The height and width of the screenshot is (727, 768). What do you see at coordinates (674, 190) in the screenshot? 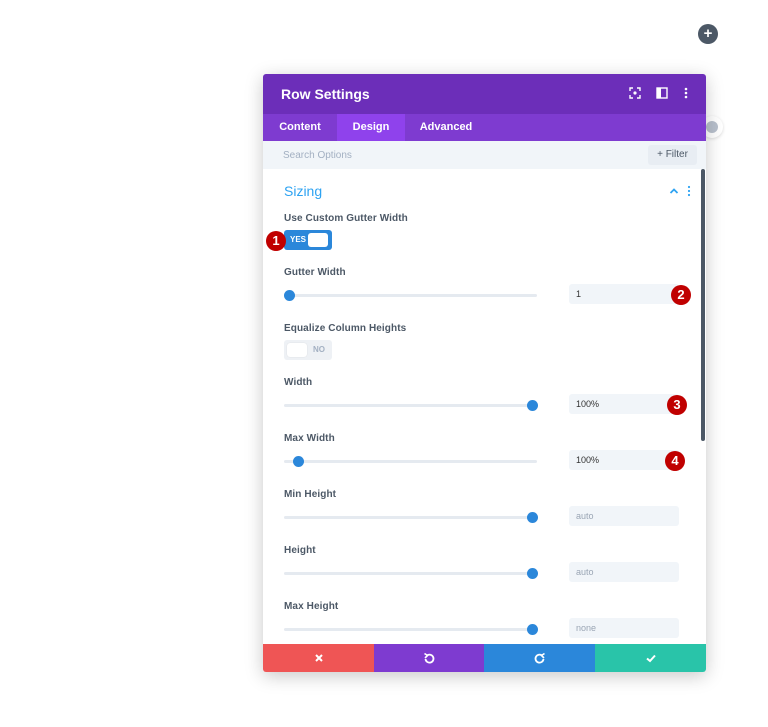
I see `chevron-up-icon` at bounding box center [674, 190].